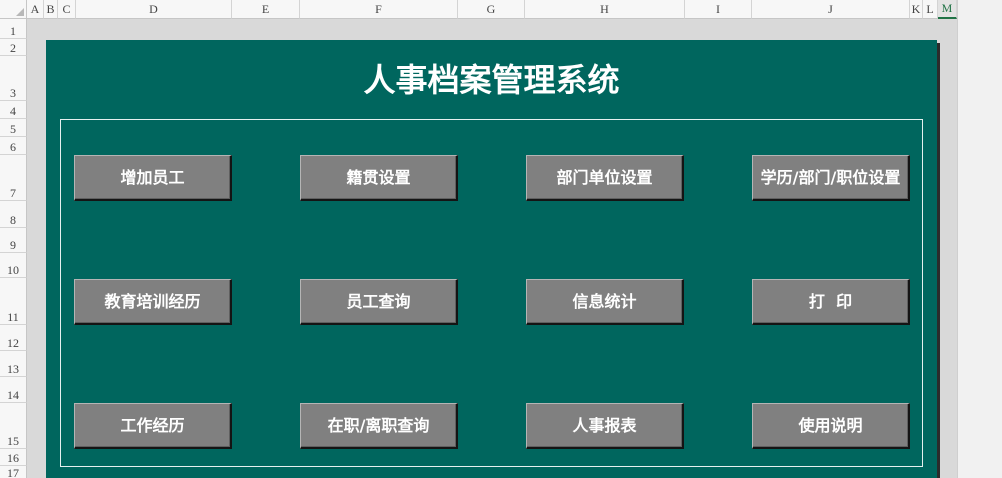  Describe the element at coordinates (605, 426) in the screenshot. I see `hr-report-button: 人事报表` at that location.